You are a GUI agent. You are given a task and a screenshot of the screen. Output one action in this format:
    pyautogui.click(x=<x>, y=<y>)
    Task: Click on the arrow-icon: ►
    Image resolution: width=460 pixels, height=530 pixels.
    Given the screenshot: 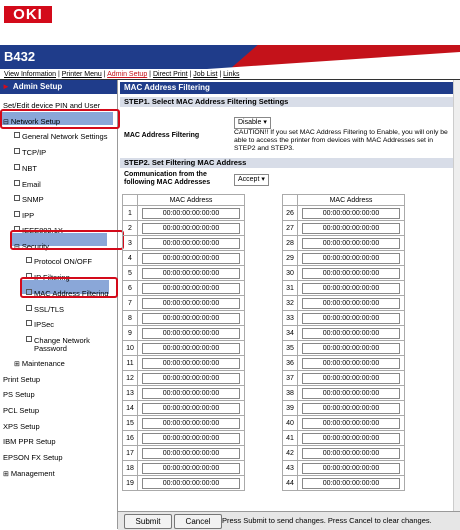 What is the action you would take?
    pyautogui.click(x=6, y=86)
    